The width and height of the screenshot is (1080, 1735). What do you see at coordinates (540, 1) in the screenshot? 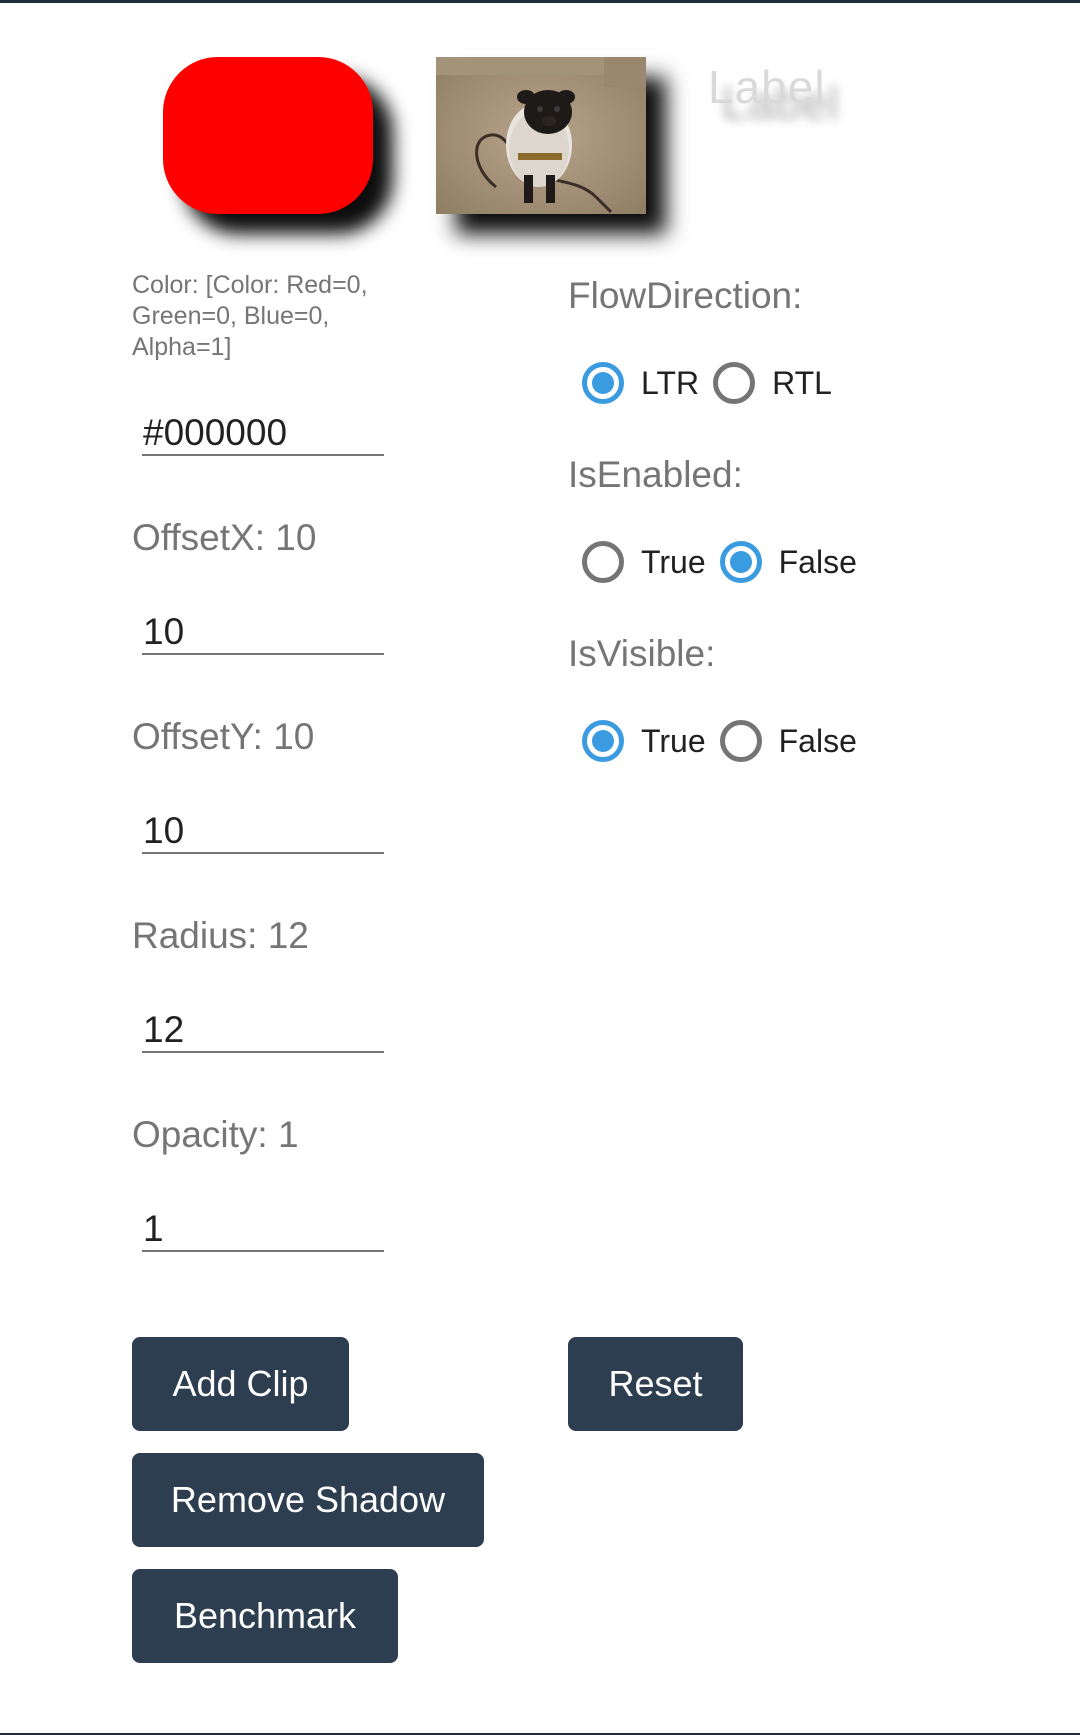
I see `top-border` at bounding box center [540, 1].